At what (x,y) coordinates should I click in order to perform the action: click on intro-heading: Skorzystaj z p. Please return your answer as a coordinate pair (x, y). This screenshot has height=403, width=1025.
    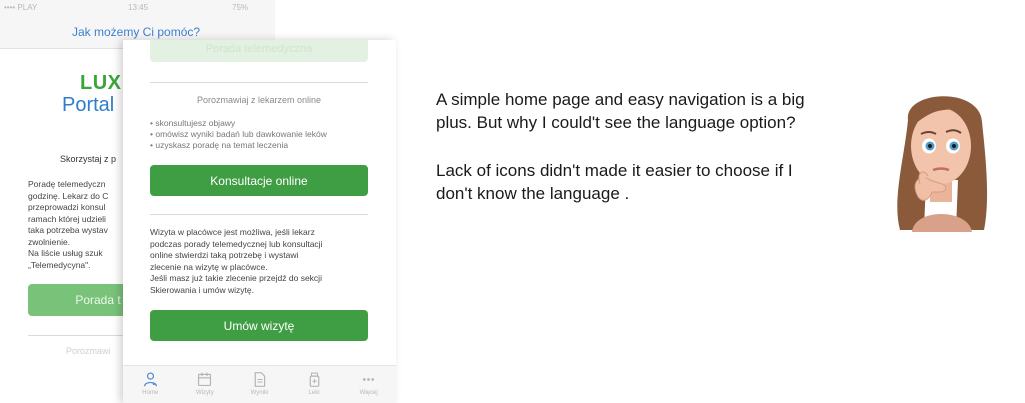
    Looking at the image, I should click on (88, 159).